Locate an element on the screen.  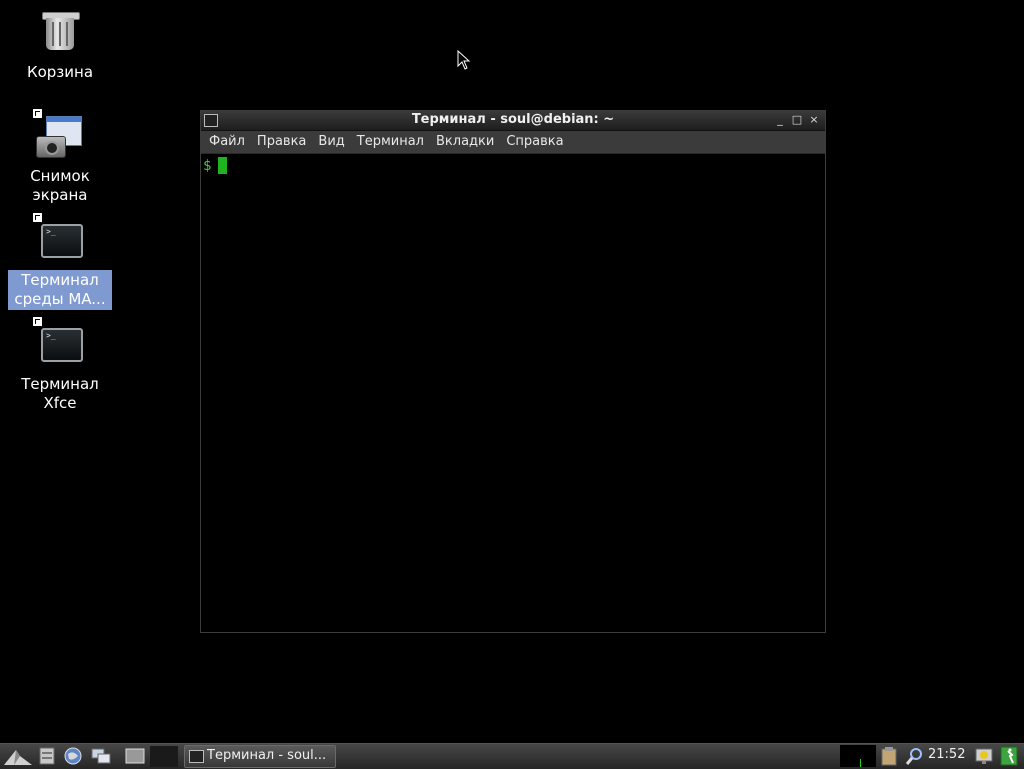
menu-bar: Файл Правка Вид Терминал Вкладки Справка is located at coordinates (513, 142).